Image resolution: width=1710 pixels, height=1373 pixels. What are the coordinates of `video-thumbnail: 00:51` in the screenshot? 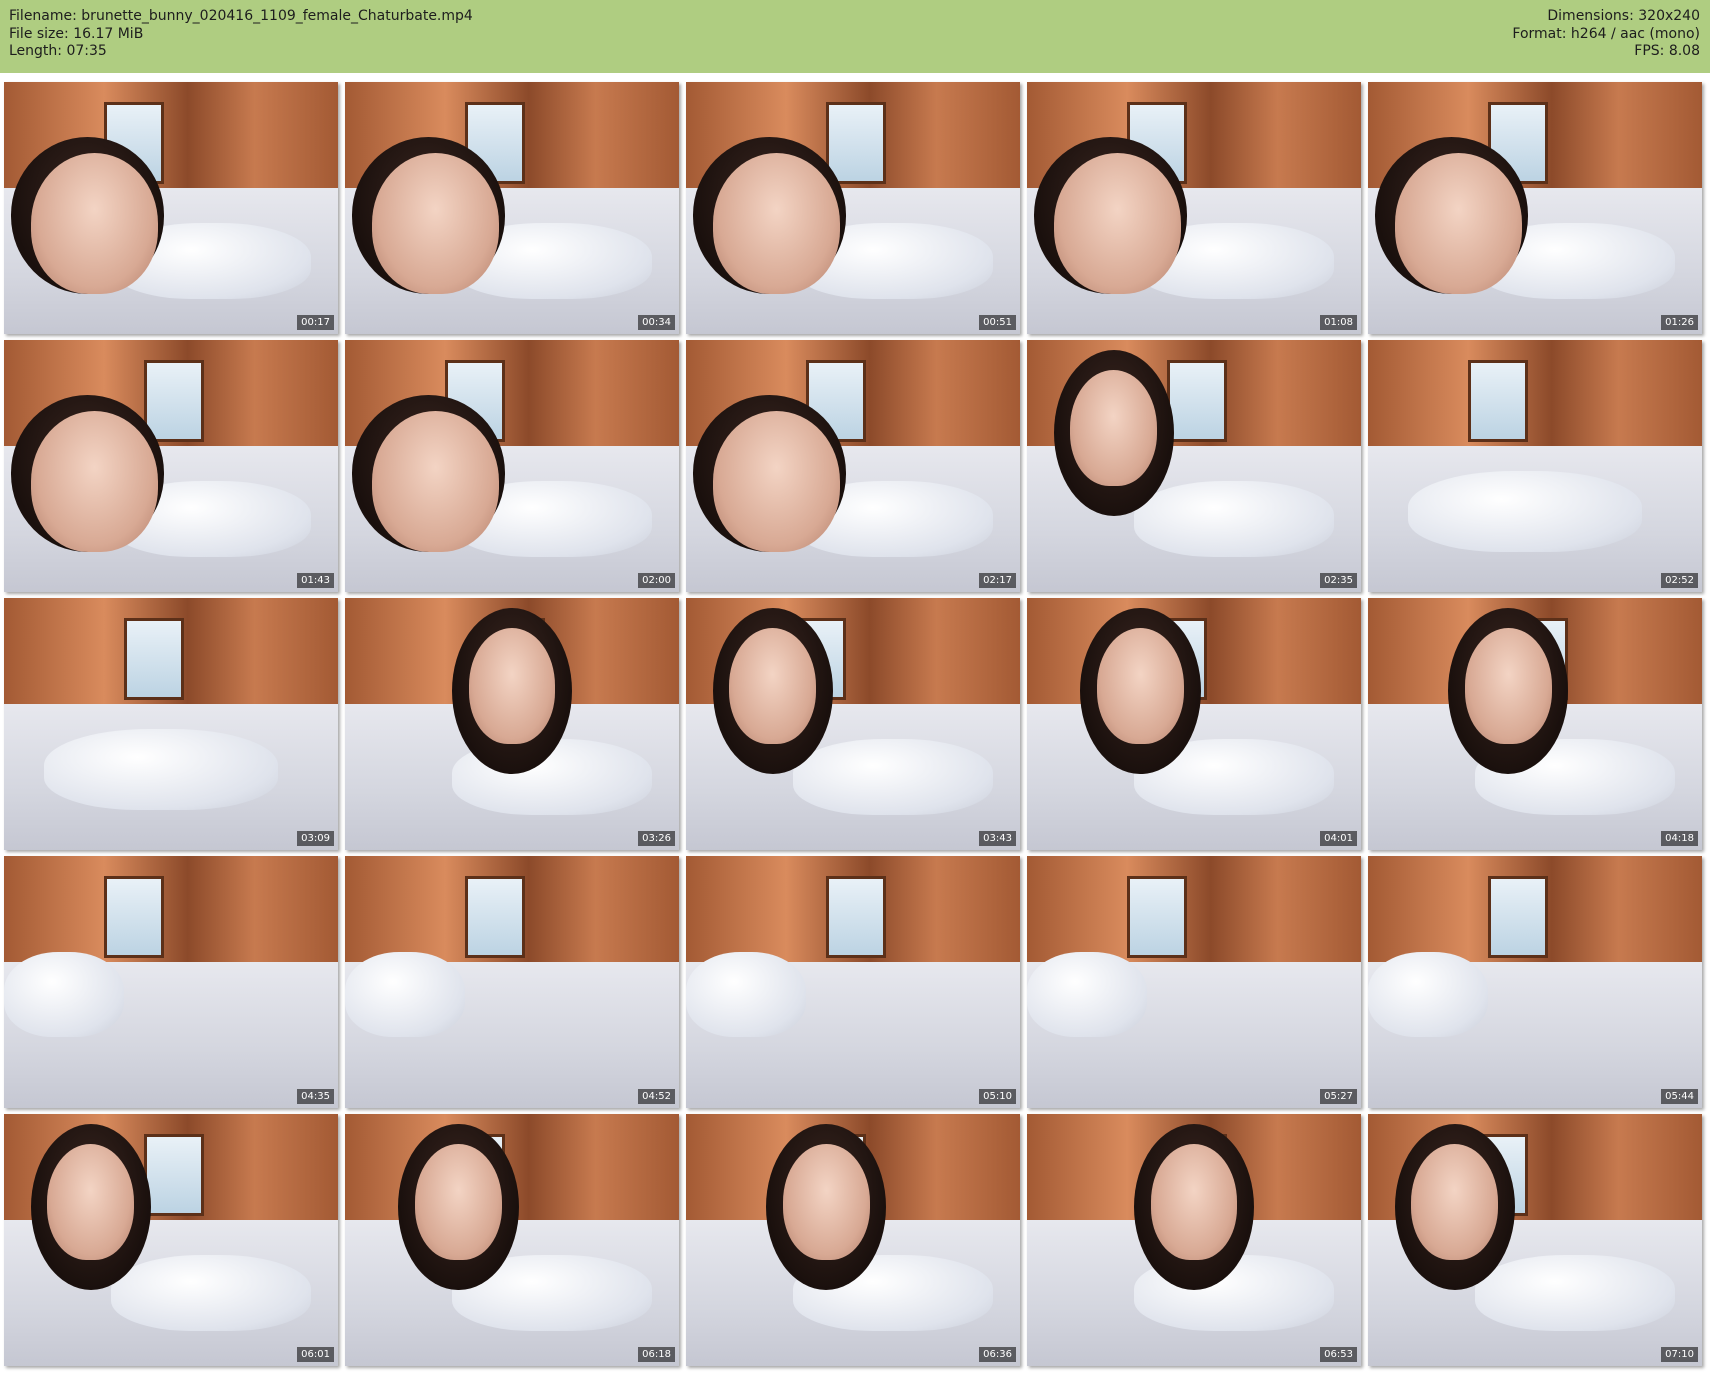 It's located at (853, 208).